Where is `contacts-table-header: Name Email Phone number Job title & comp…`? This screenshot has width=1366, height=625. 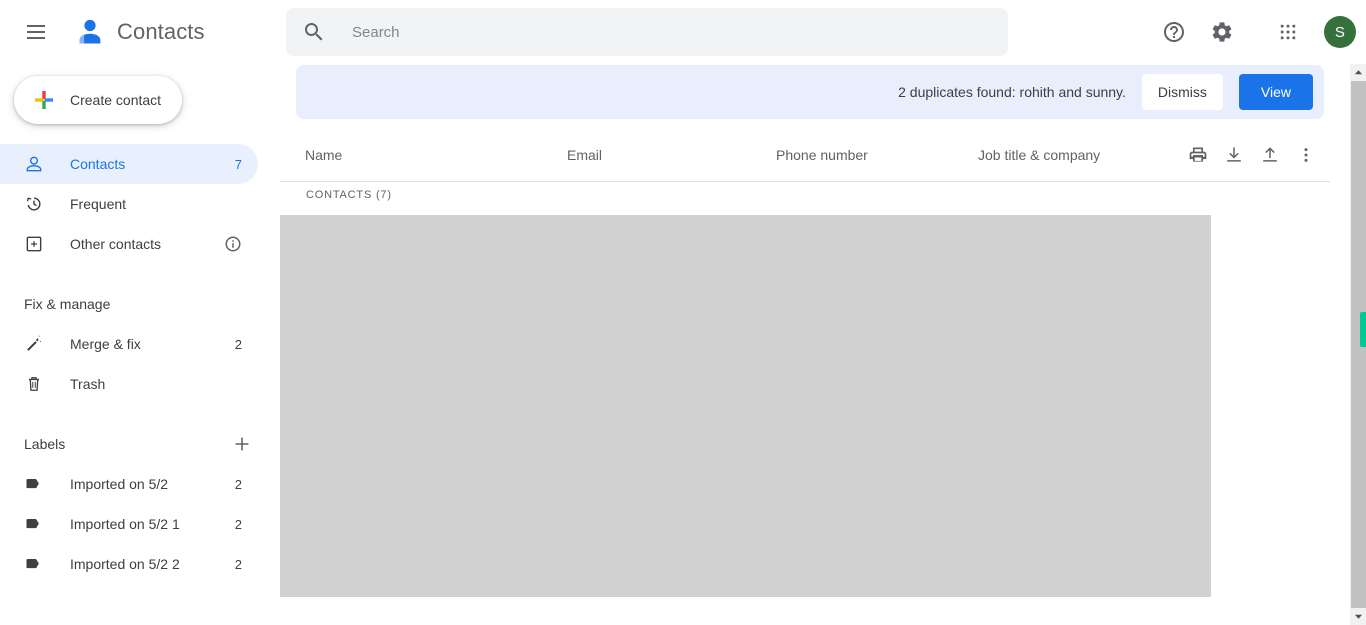
contacts-table-header: Name Email Phone number Job title & comp… is located at coordinates (805, 155).